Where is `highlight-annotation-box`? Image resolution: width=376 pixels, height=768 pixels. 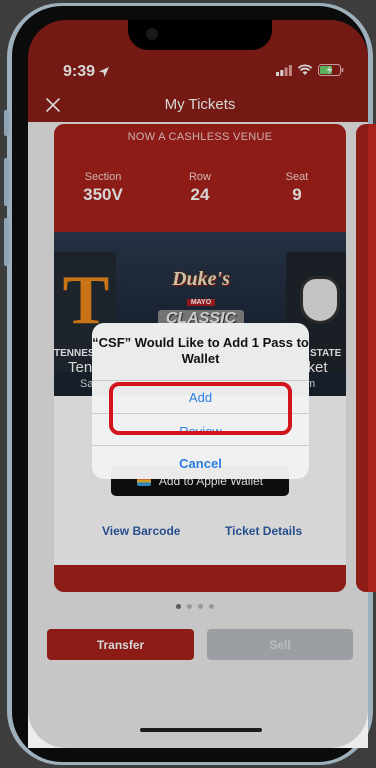 highlight-annotation-box is located at coordinates (200, 408).